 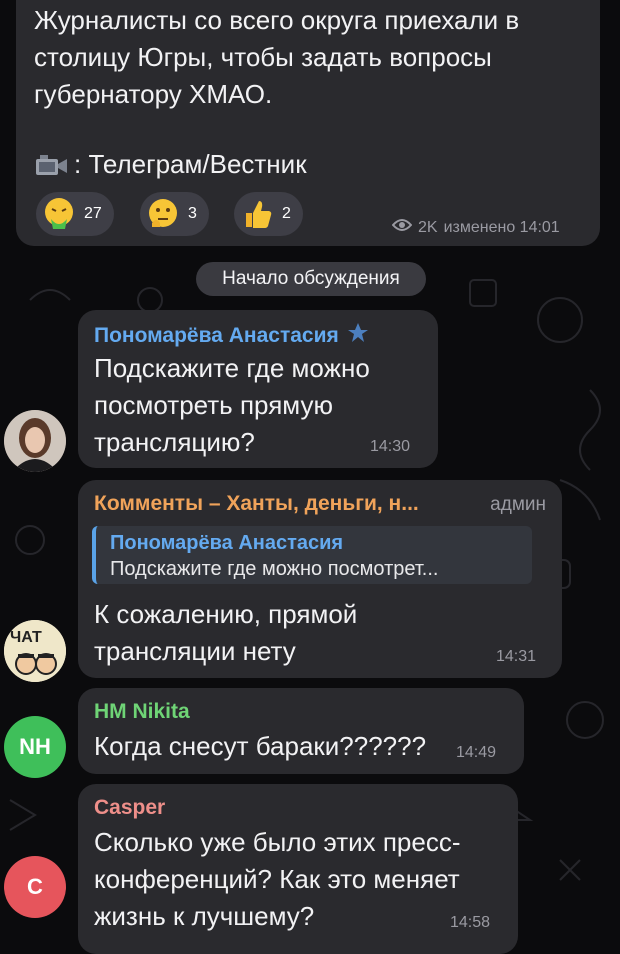 I want to click on avatar-initials: NH, so click(x=35, y=746).